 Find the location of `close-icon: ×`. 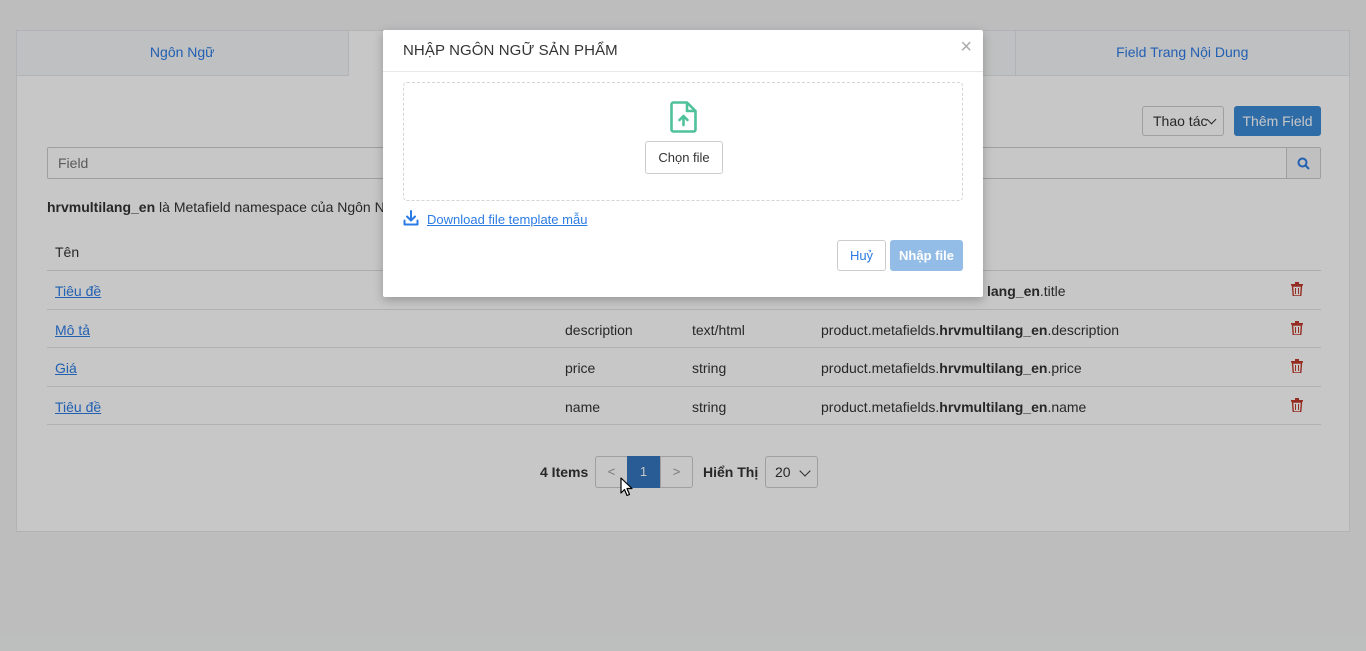

close-icon: × is located at coordinates (966, 47).